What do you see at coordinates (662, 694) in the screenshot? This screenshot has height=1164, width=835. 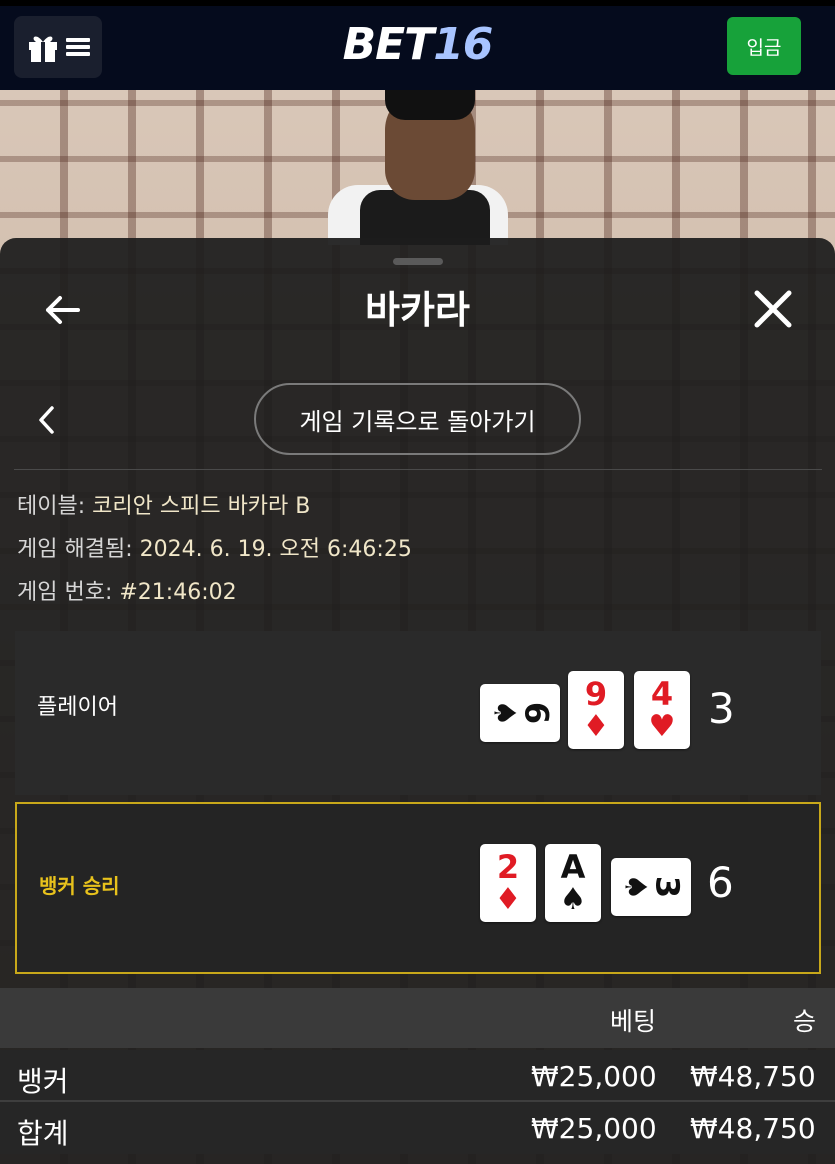 I see `card-rank: 4` at bounding box center [662, 694].